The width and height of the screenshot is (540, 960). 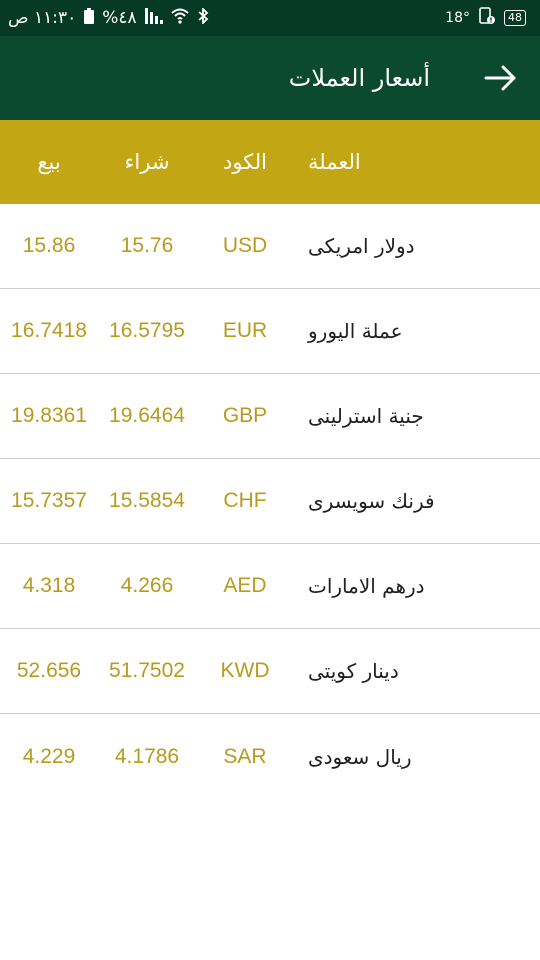 What do you see at coordinates (360, 756) in the screenshot?
I see `currency-name: ريال سعودى` at bounding box center [360, 756].